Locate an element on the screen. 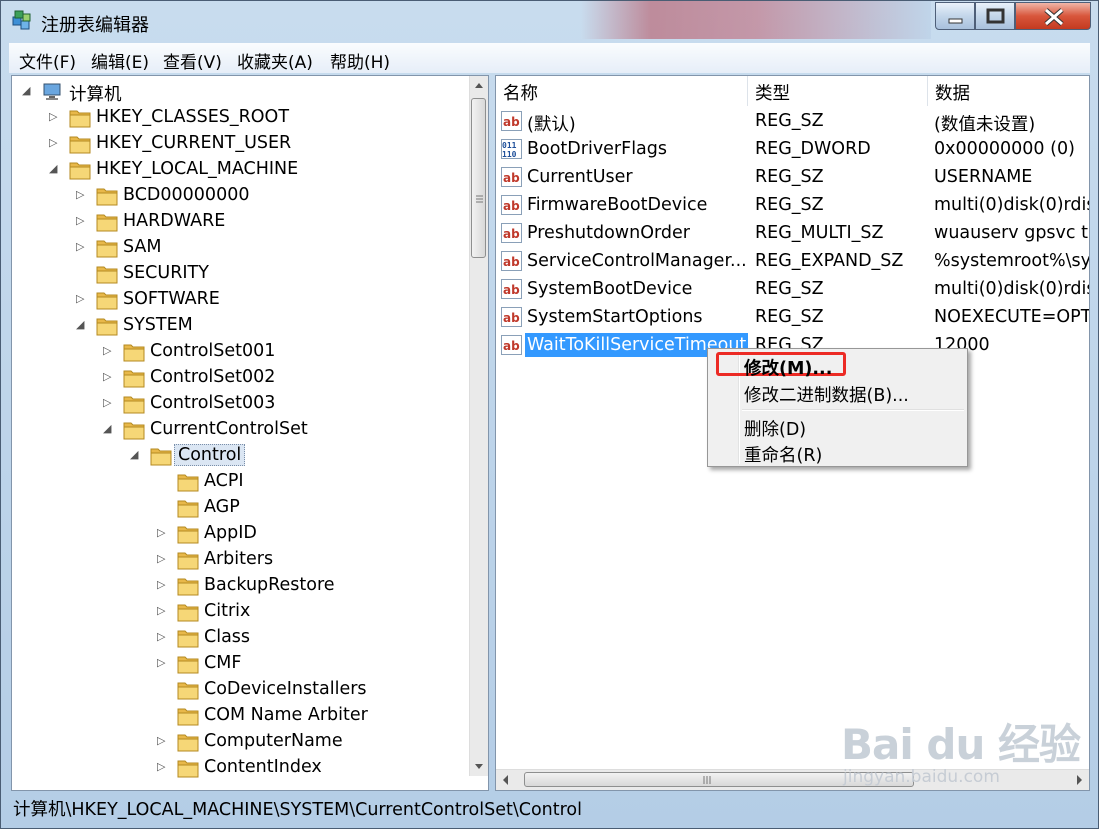  computer-icon is located at coordinates (53, 91).